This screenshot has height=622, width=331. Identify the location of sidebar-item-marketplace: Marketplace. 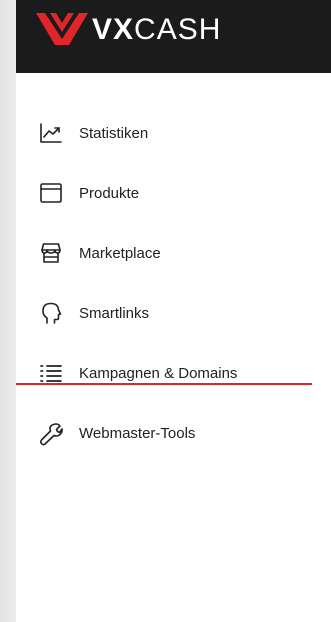
(173, 253).